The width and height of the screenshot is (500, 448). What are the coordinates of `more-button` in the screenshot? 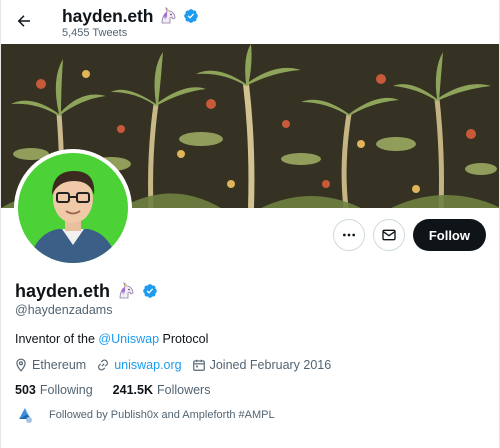 It's located at (348, 235).